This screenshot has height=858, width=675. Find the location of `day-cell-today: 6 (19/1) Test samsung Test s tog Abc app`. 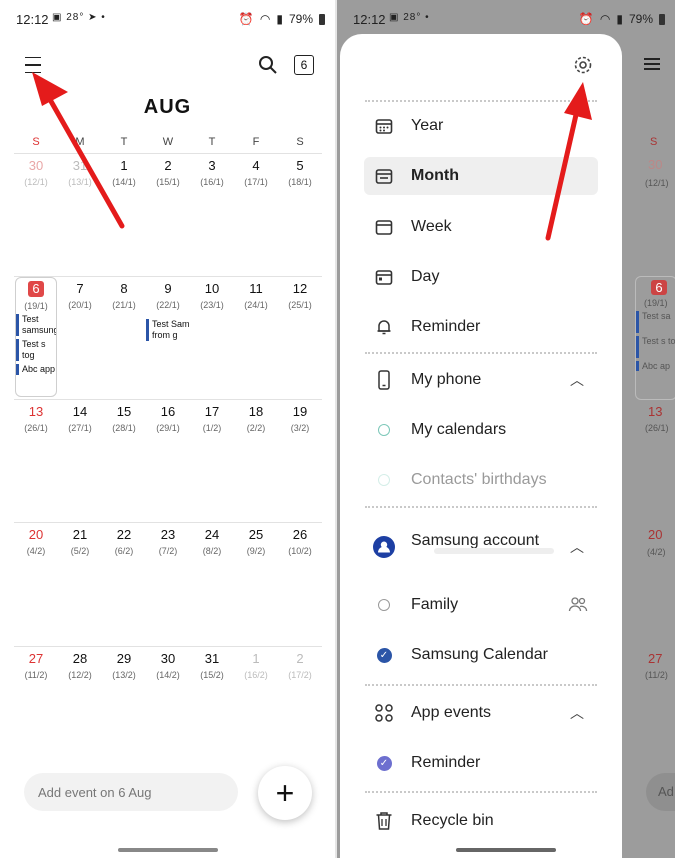

day-cell-today: 6 (19/1) Test samsung Test s tog Abc app is located at coordinates (36, 337).